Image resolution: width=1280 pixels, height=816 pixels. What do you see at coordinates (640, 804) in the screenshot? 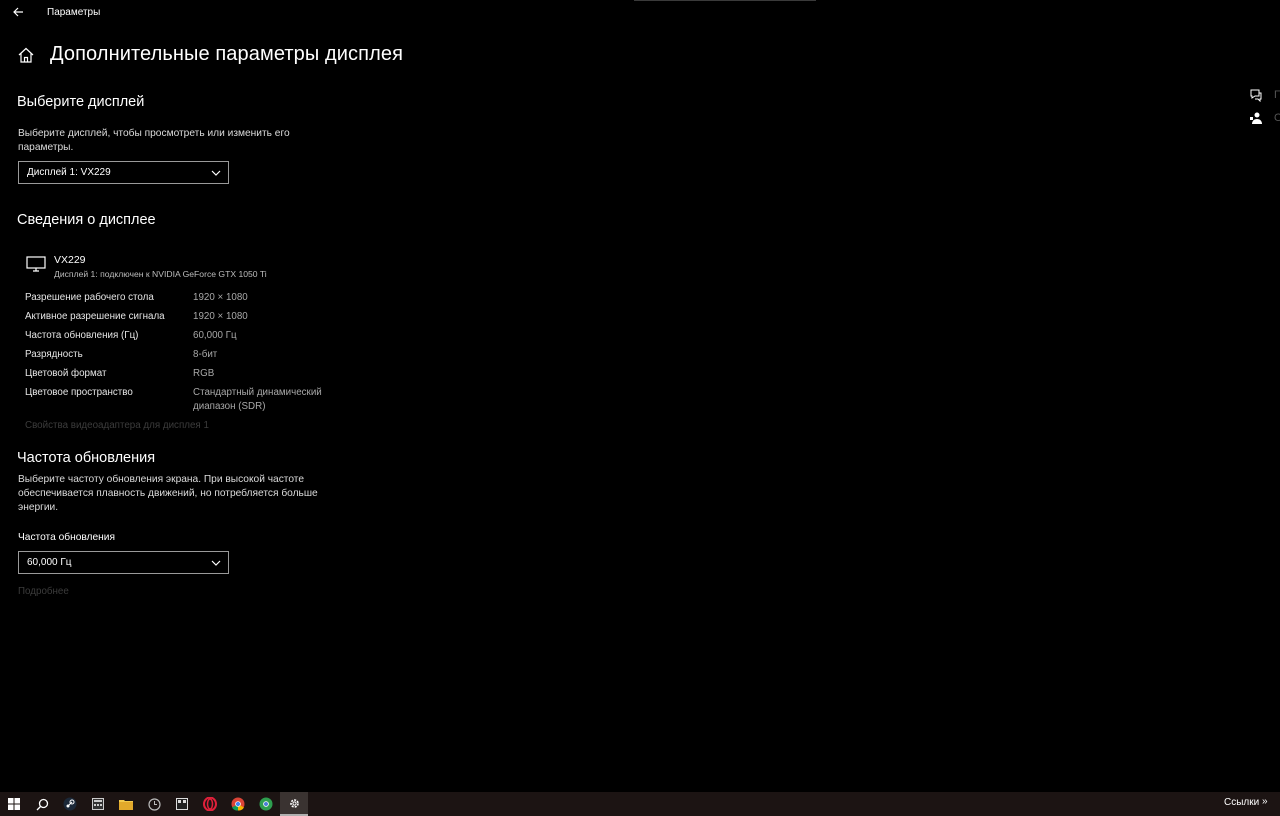
I see `taskbar: Ссылки »` at bounding box center [640, 804].